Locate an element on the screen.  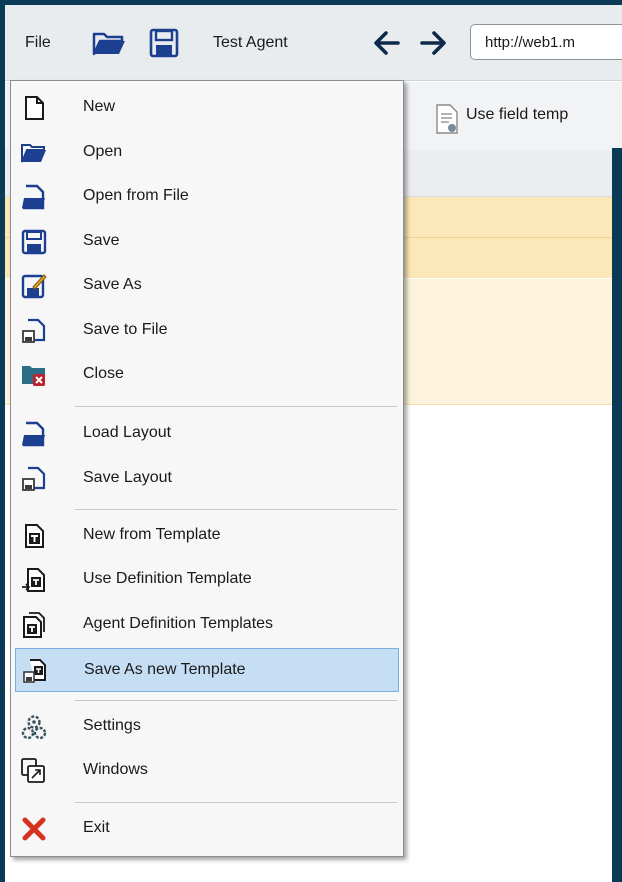
menu-item-label: Use Definition Template is located at coordinates (167, 578).